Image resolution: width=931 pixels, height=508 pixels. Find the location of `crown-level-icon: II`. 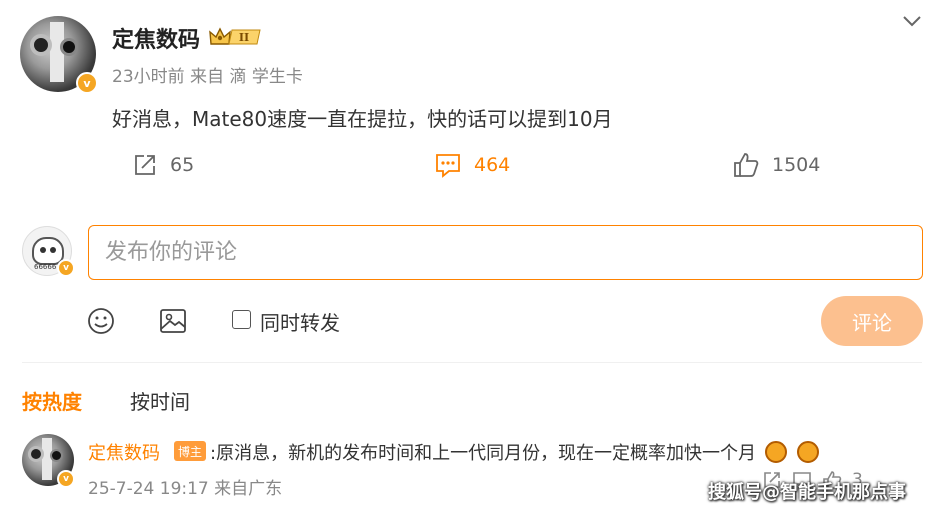

crown-level-icon: II is located at coordinates (236, 37).